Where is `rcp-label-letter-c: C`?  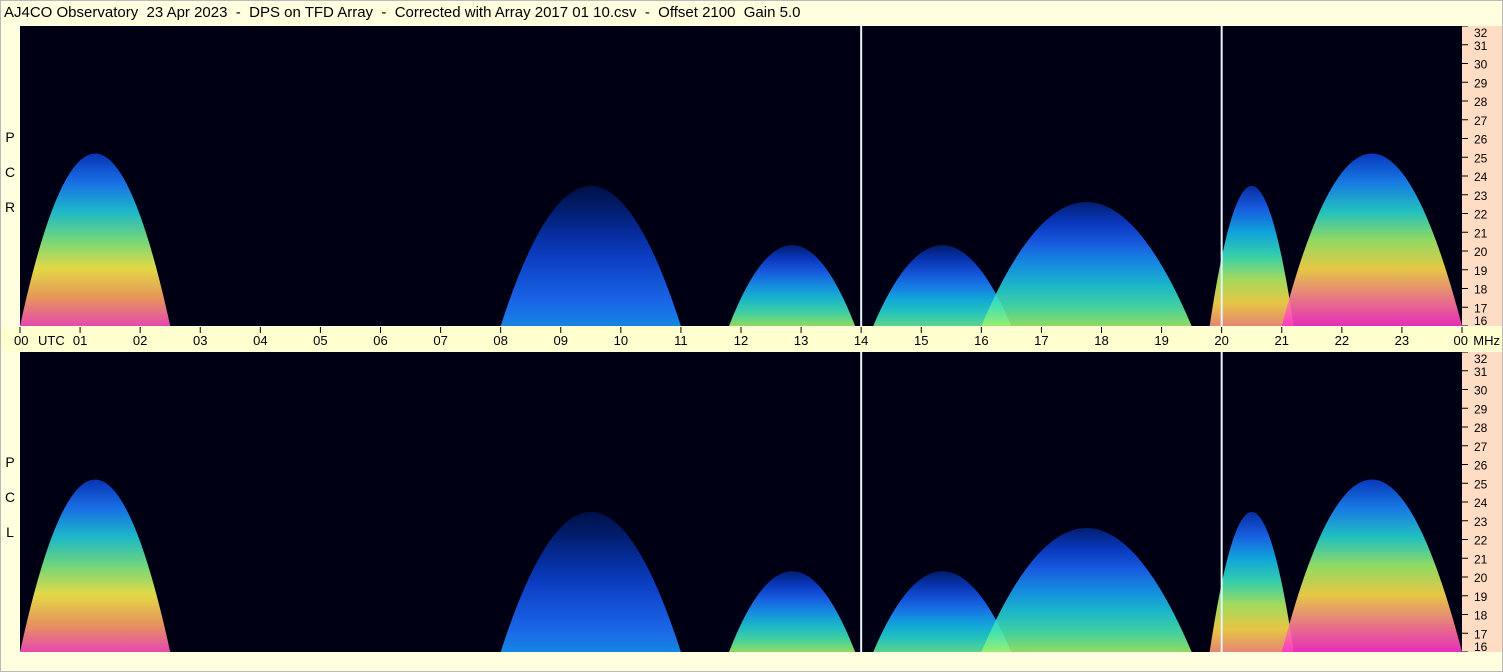
rcp-label-letter-c: C is located at coordinates (10, 172).